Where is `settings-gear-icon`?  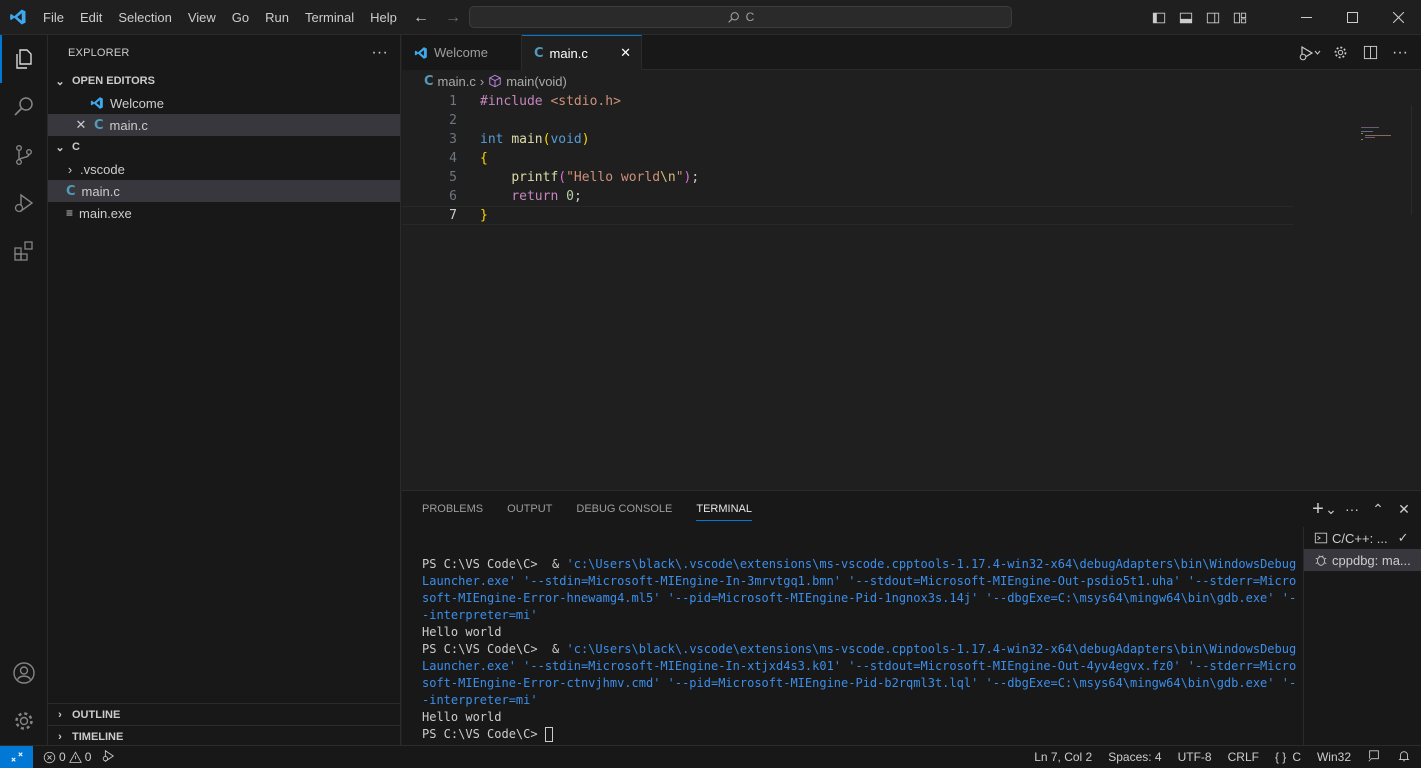 settings-gear-icon is located at coordinates (1340, 52).